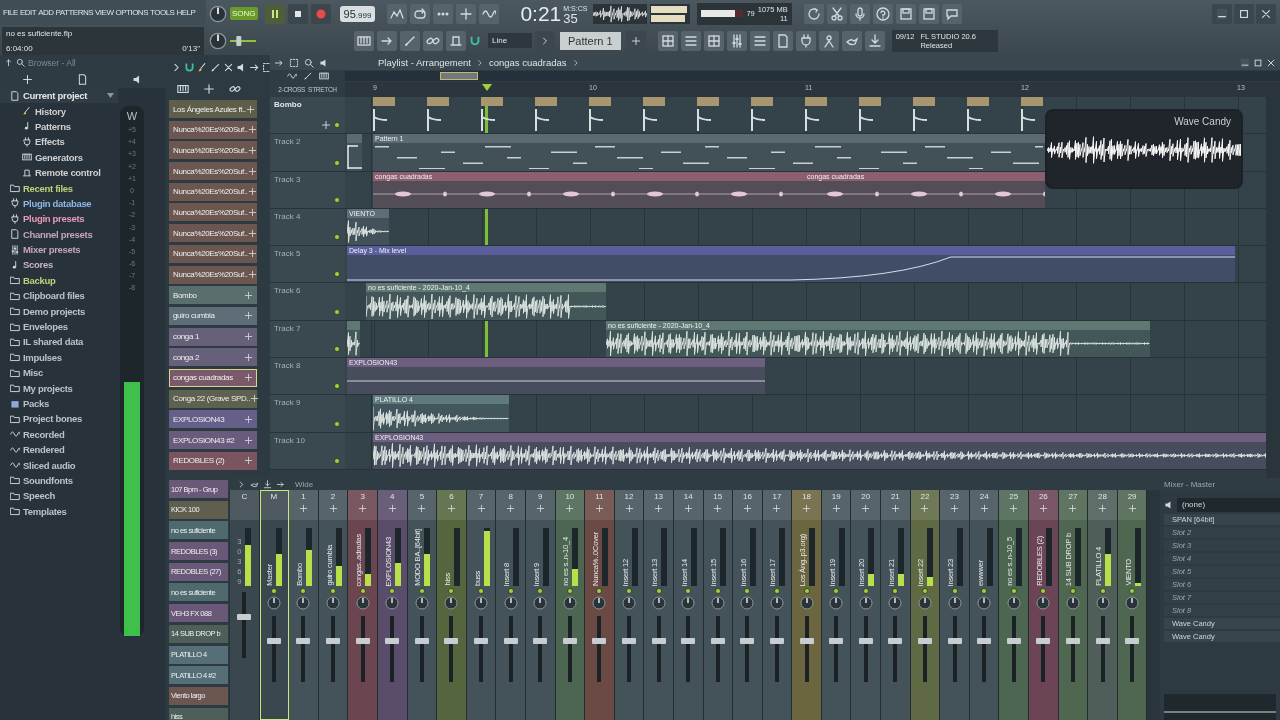 This screenshot has width=1280, height=720. Describe the element at coordinates (40, 280) in the screenshot. I see `item-label: Backup` at that location.